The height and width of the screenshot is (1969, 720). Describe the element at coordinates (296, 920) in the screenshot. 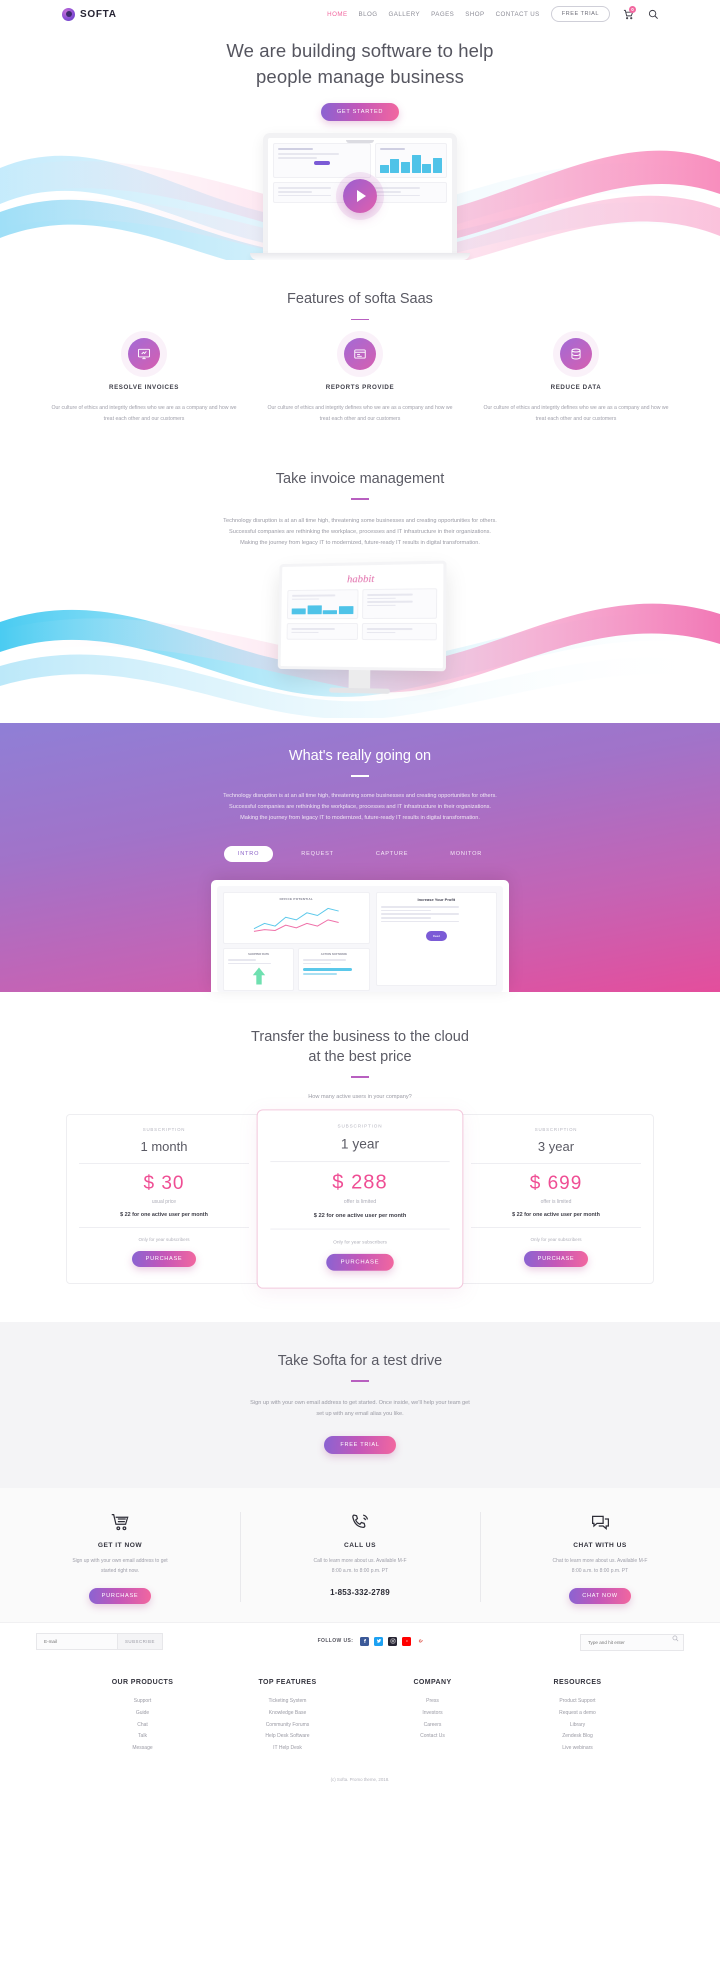

I see `line-chart` at that location.